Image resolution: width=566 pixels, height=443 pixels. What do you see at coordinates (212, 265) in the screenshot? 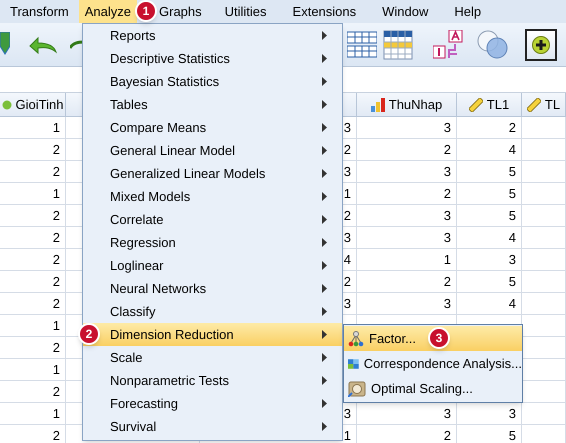
I see `menu-item: Loglinear` at bounding box center [212, 265].